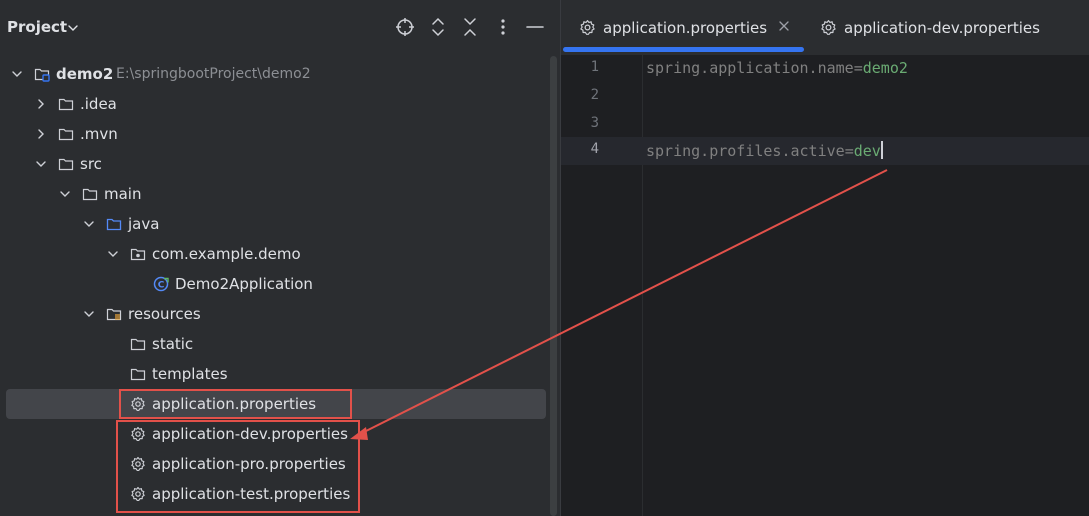 This screenshot has height=516, width=1089. I want to click on tab-application-dev-properties: application-dev.properties, so click(947, 27).